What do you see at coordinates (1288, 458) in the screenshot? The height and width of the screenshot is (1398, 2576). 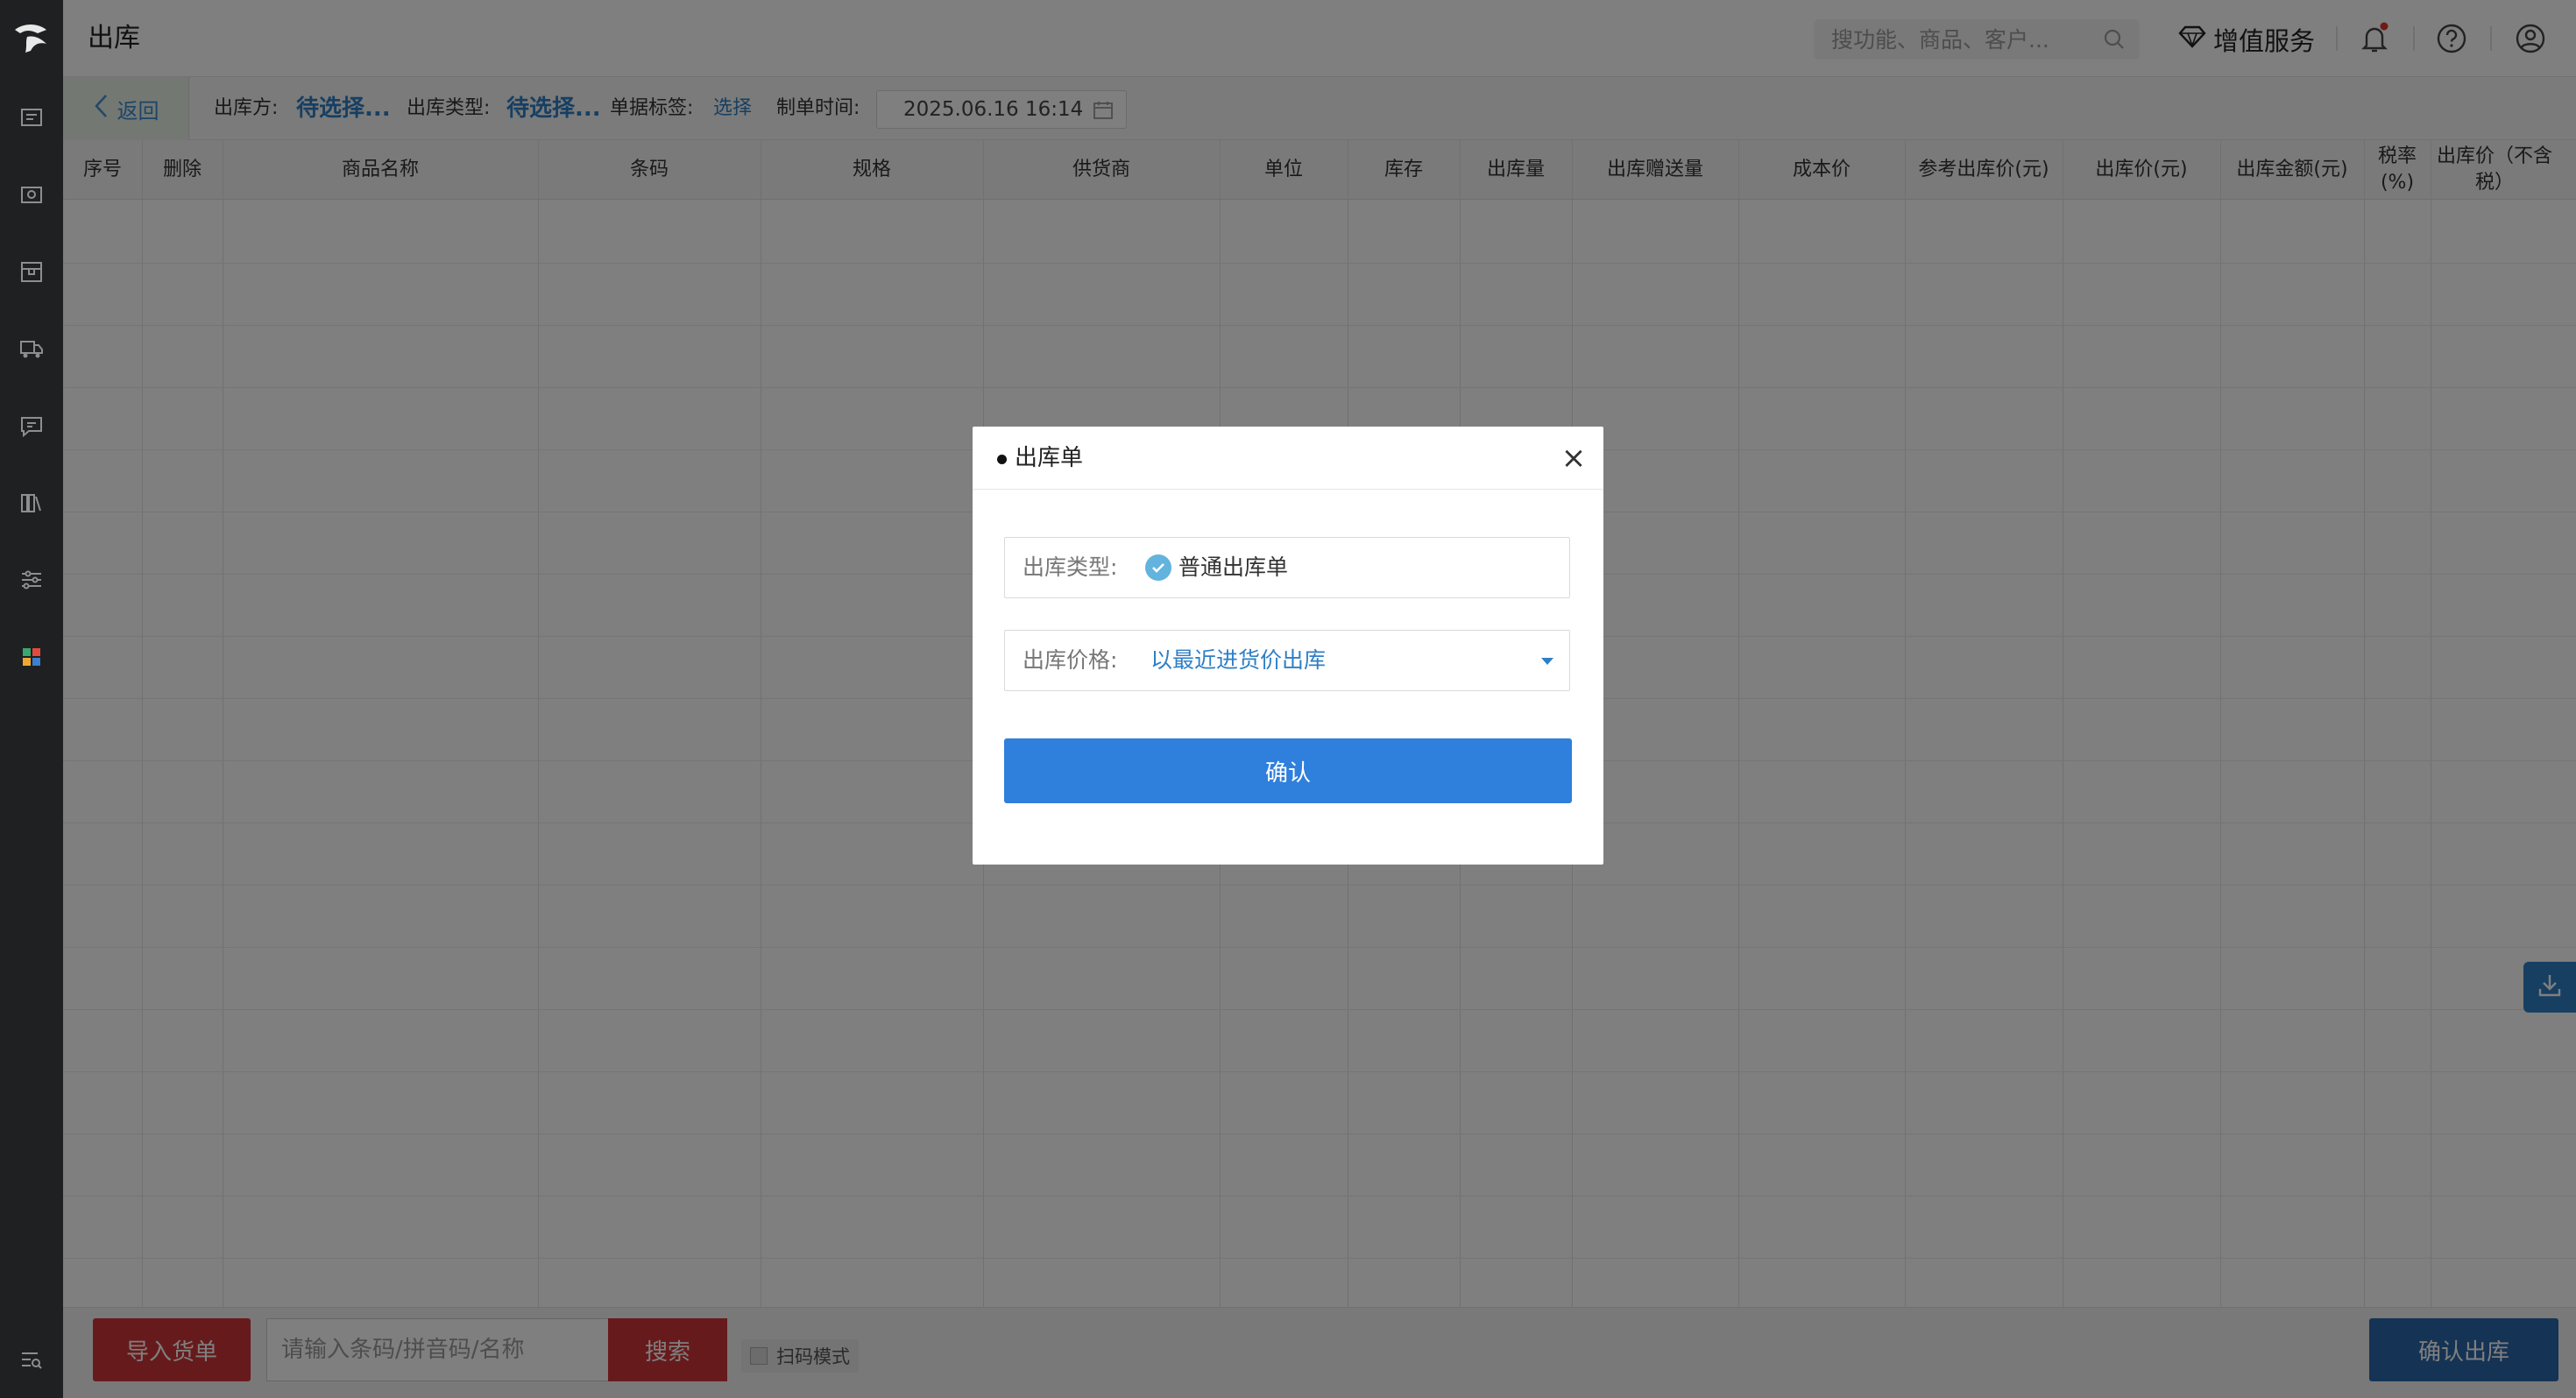 I see `dialog-header: 出库单 ×` at bounding box center [1288, 458].